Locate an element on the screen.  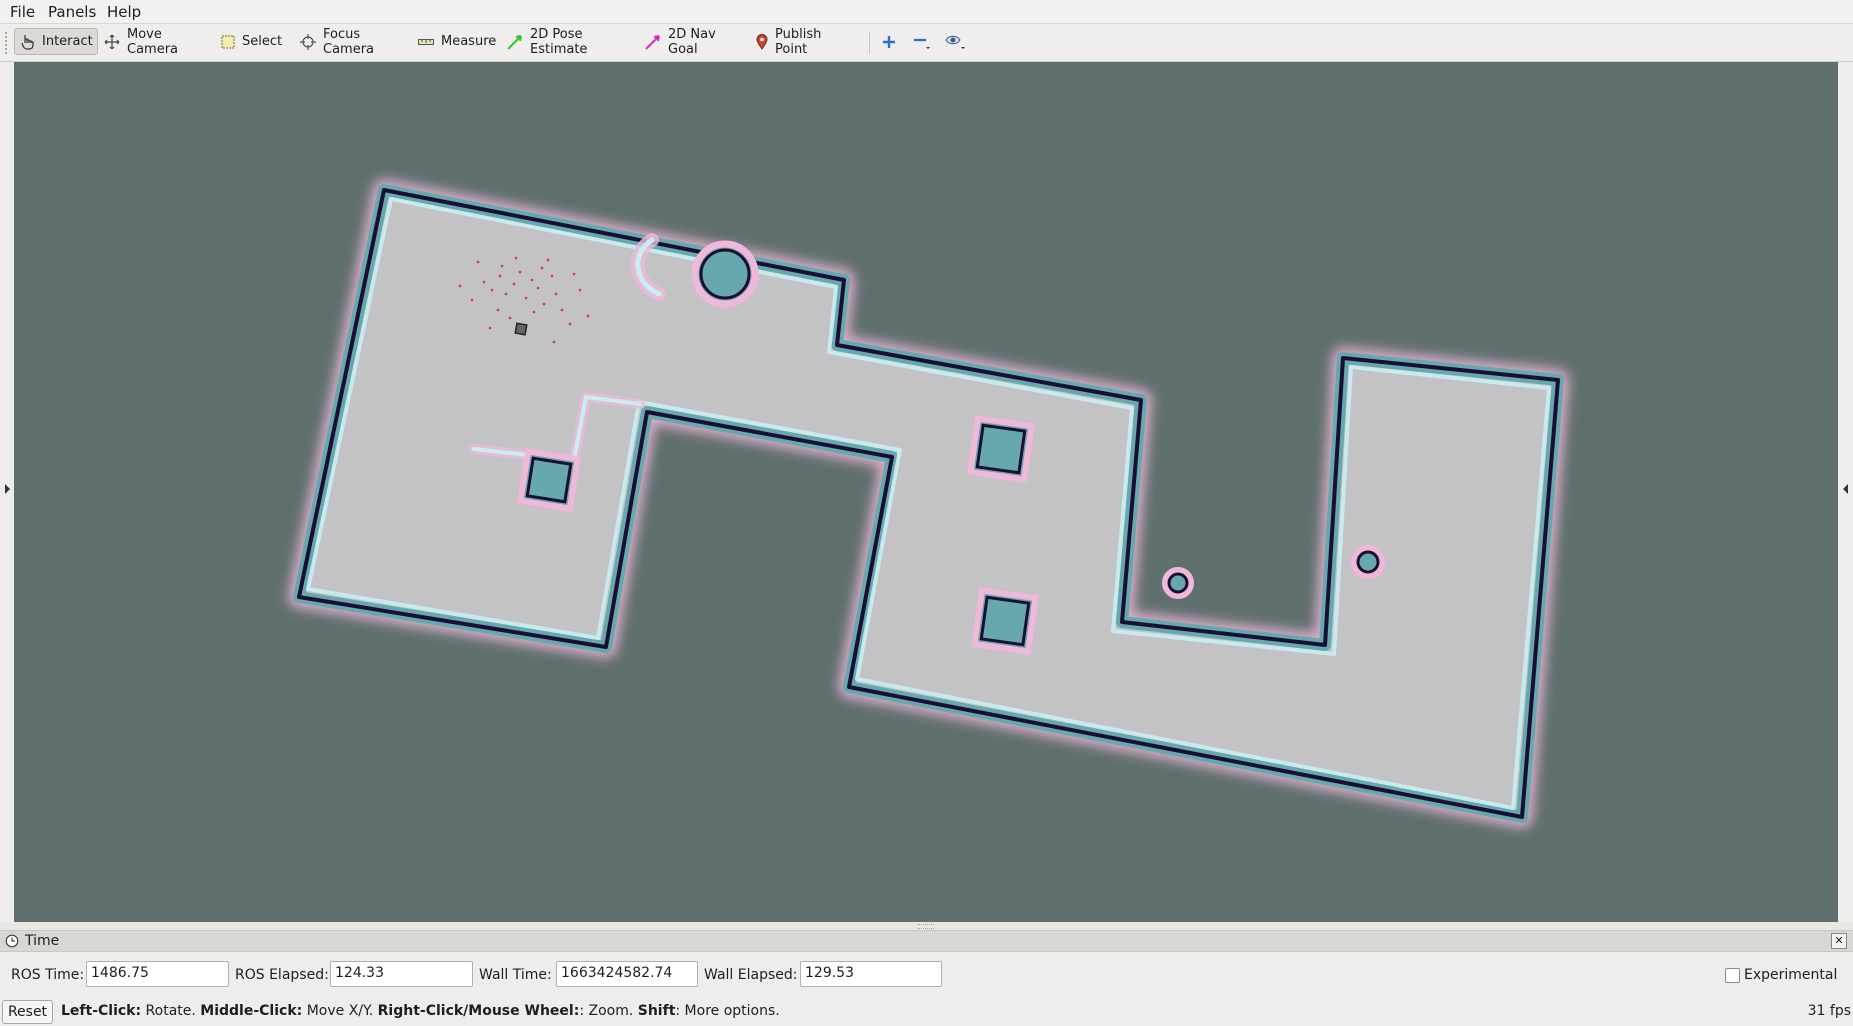
select-label: Select is located at coordinates (262, 41).